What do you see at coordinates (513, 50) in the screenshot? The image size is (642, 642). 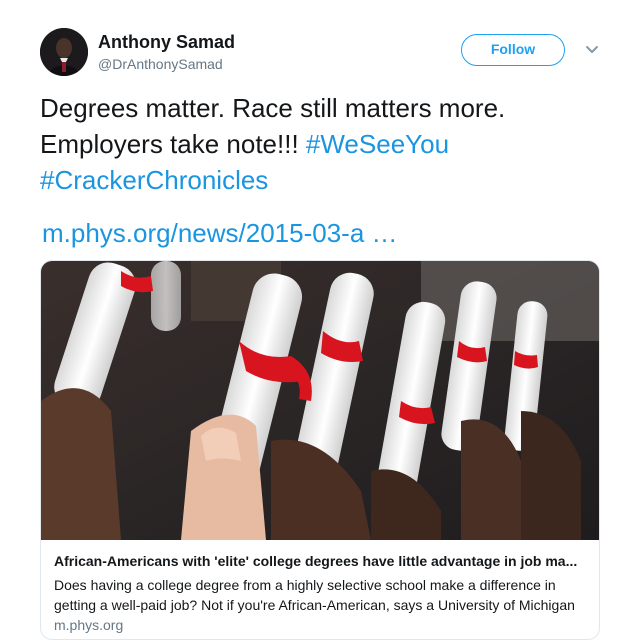 I see `follow-button: Follow` at bounding box center [513, 50].